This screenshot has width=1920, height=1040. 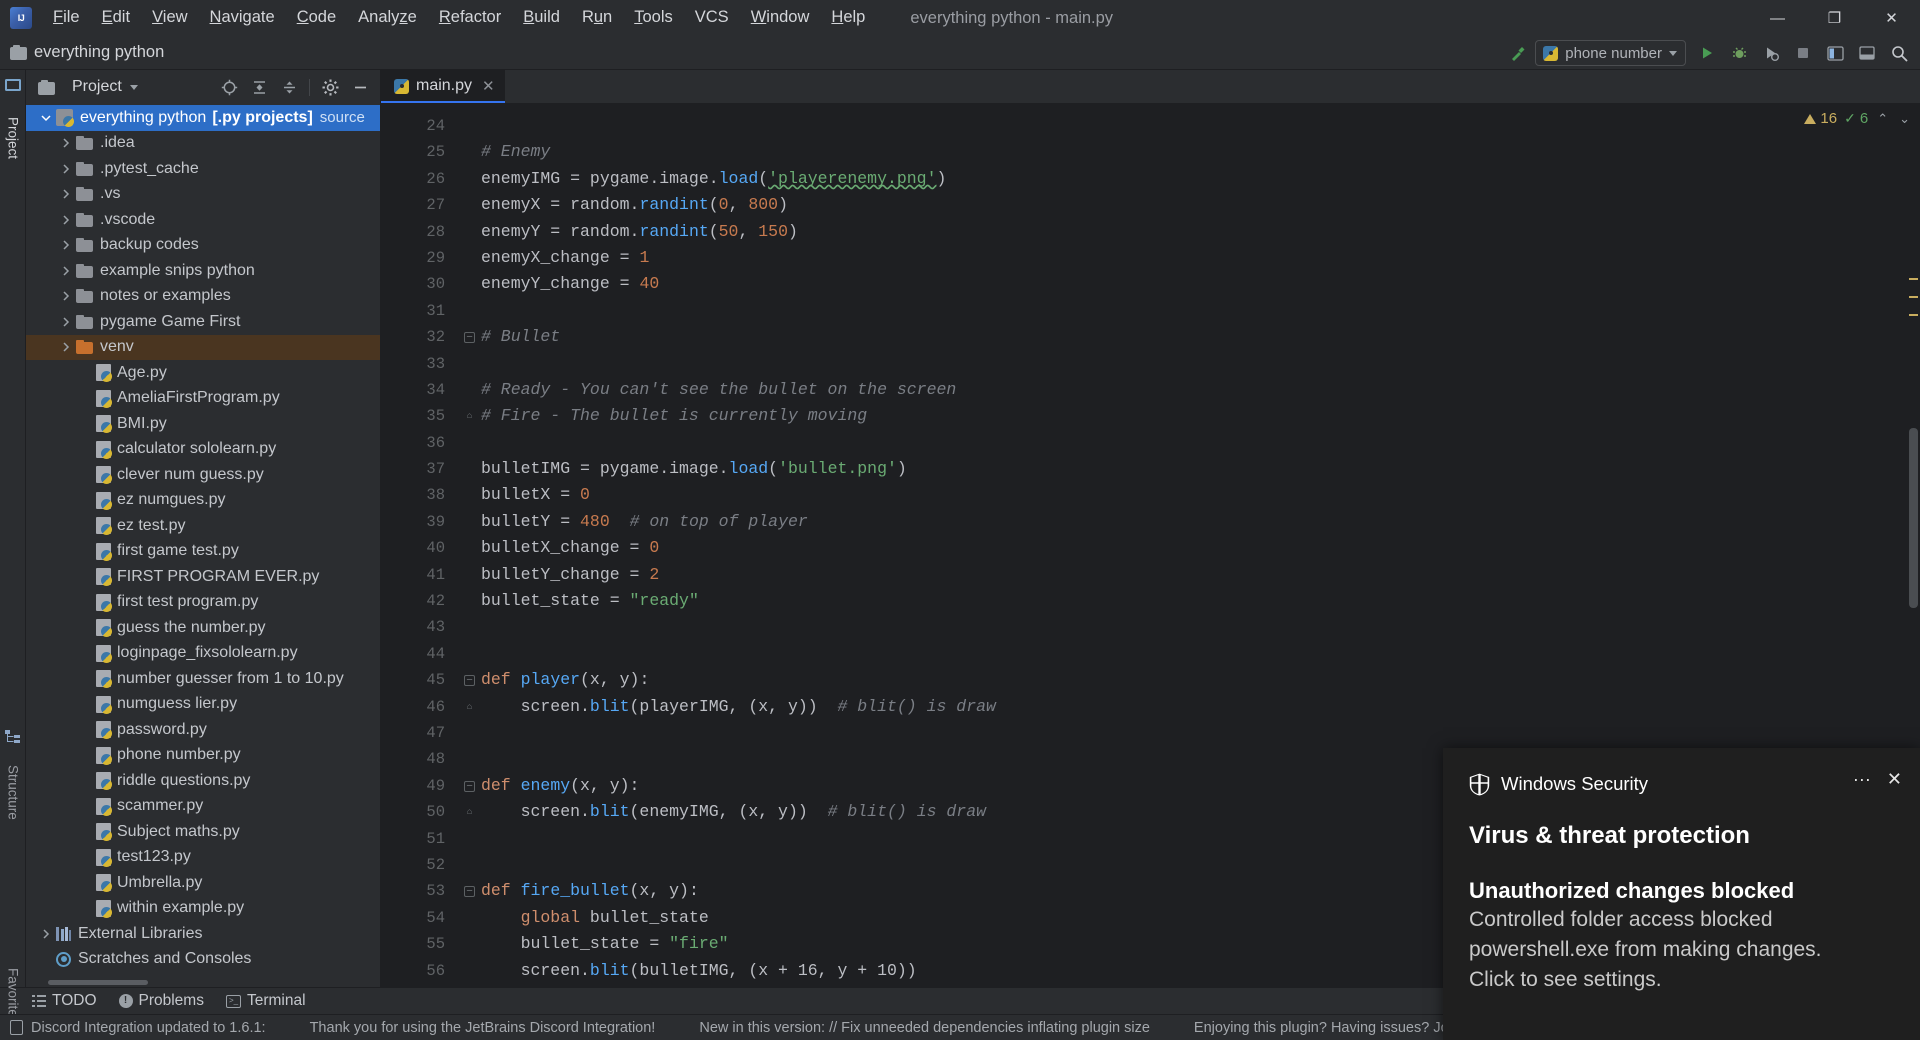 What do you see at coordinates (203, 220) in the screenshot?
I see `tree-item: .vscode` at bounding box center [203, 220].